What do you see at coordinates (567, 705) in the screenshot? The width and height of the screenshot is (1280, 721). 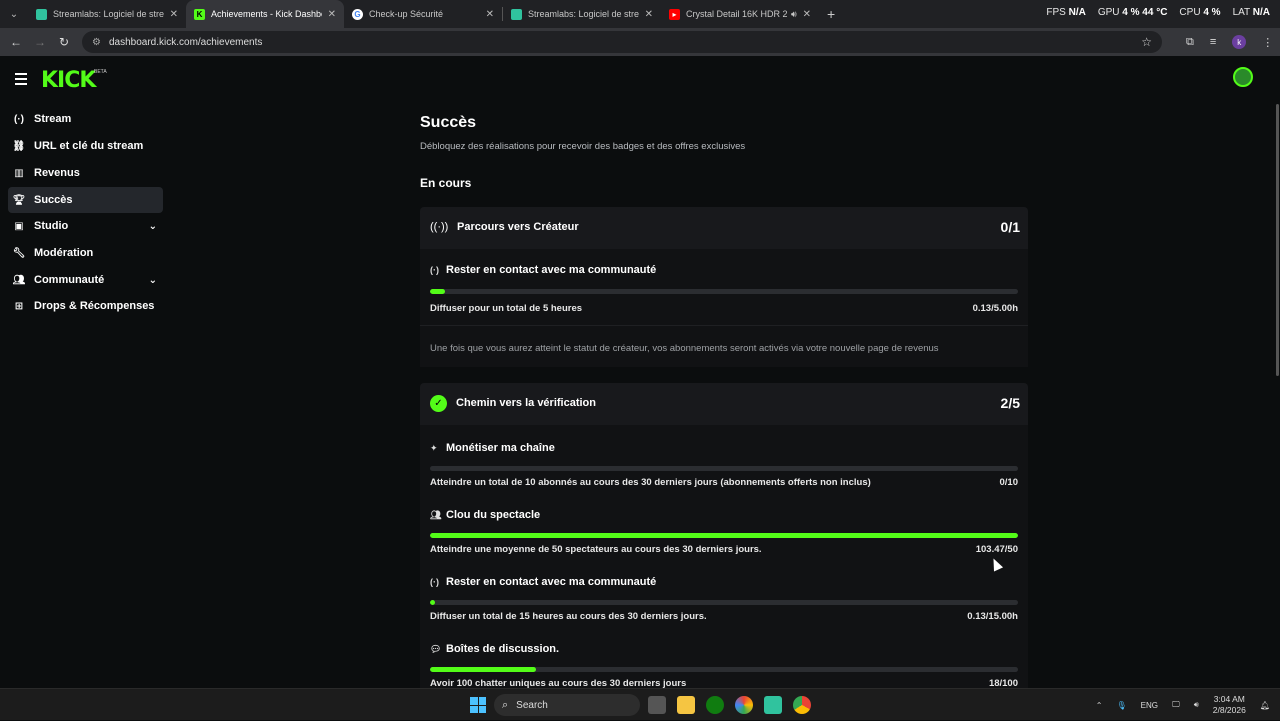 I see `taskbar-search: ⌕ Search` at bounding box center [567, 705].